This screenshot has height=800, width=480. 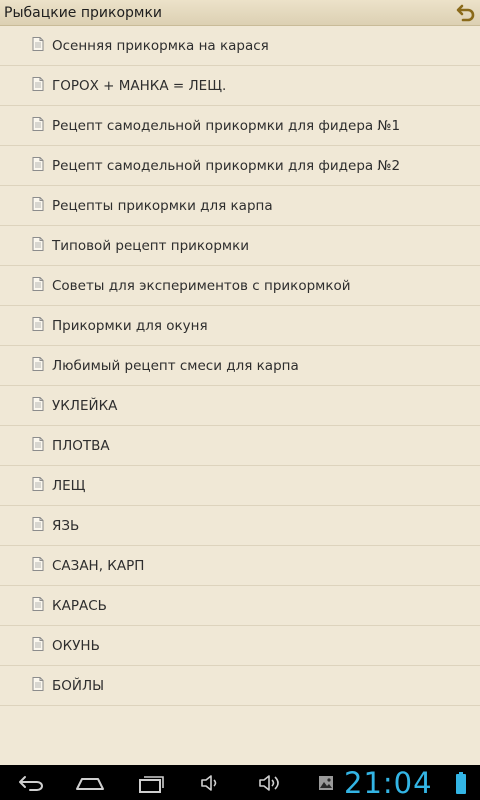 I want to click on list-item: Любимый рецепт смеси для карпа, so click(x=240, y=366).